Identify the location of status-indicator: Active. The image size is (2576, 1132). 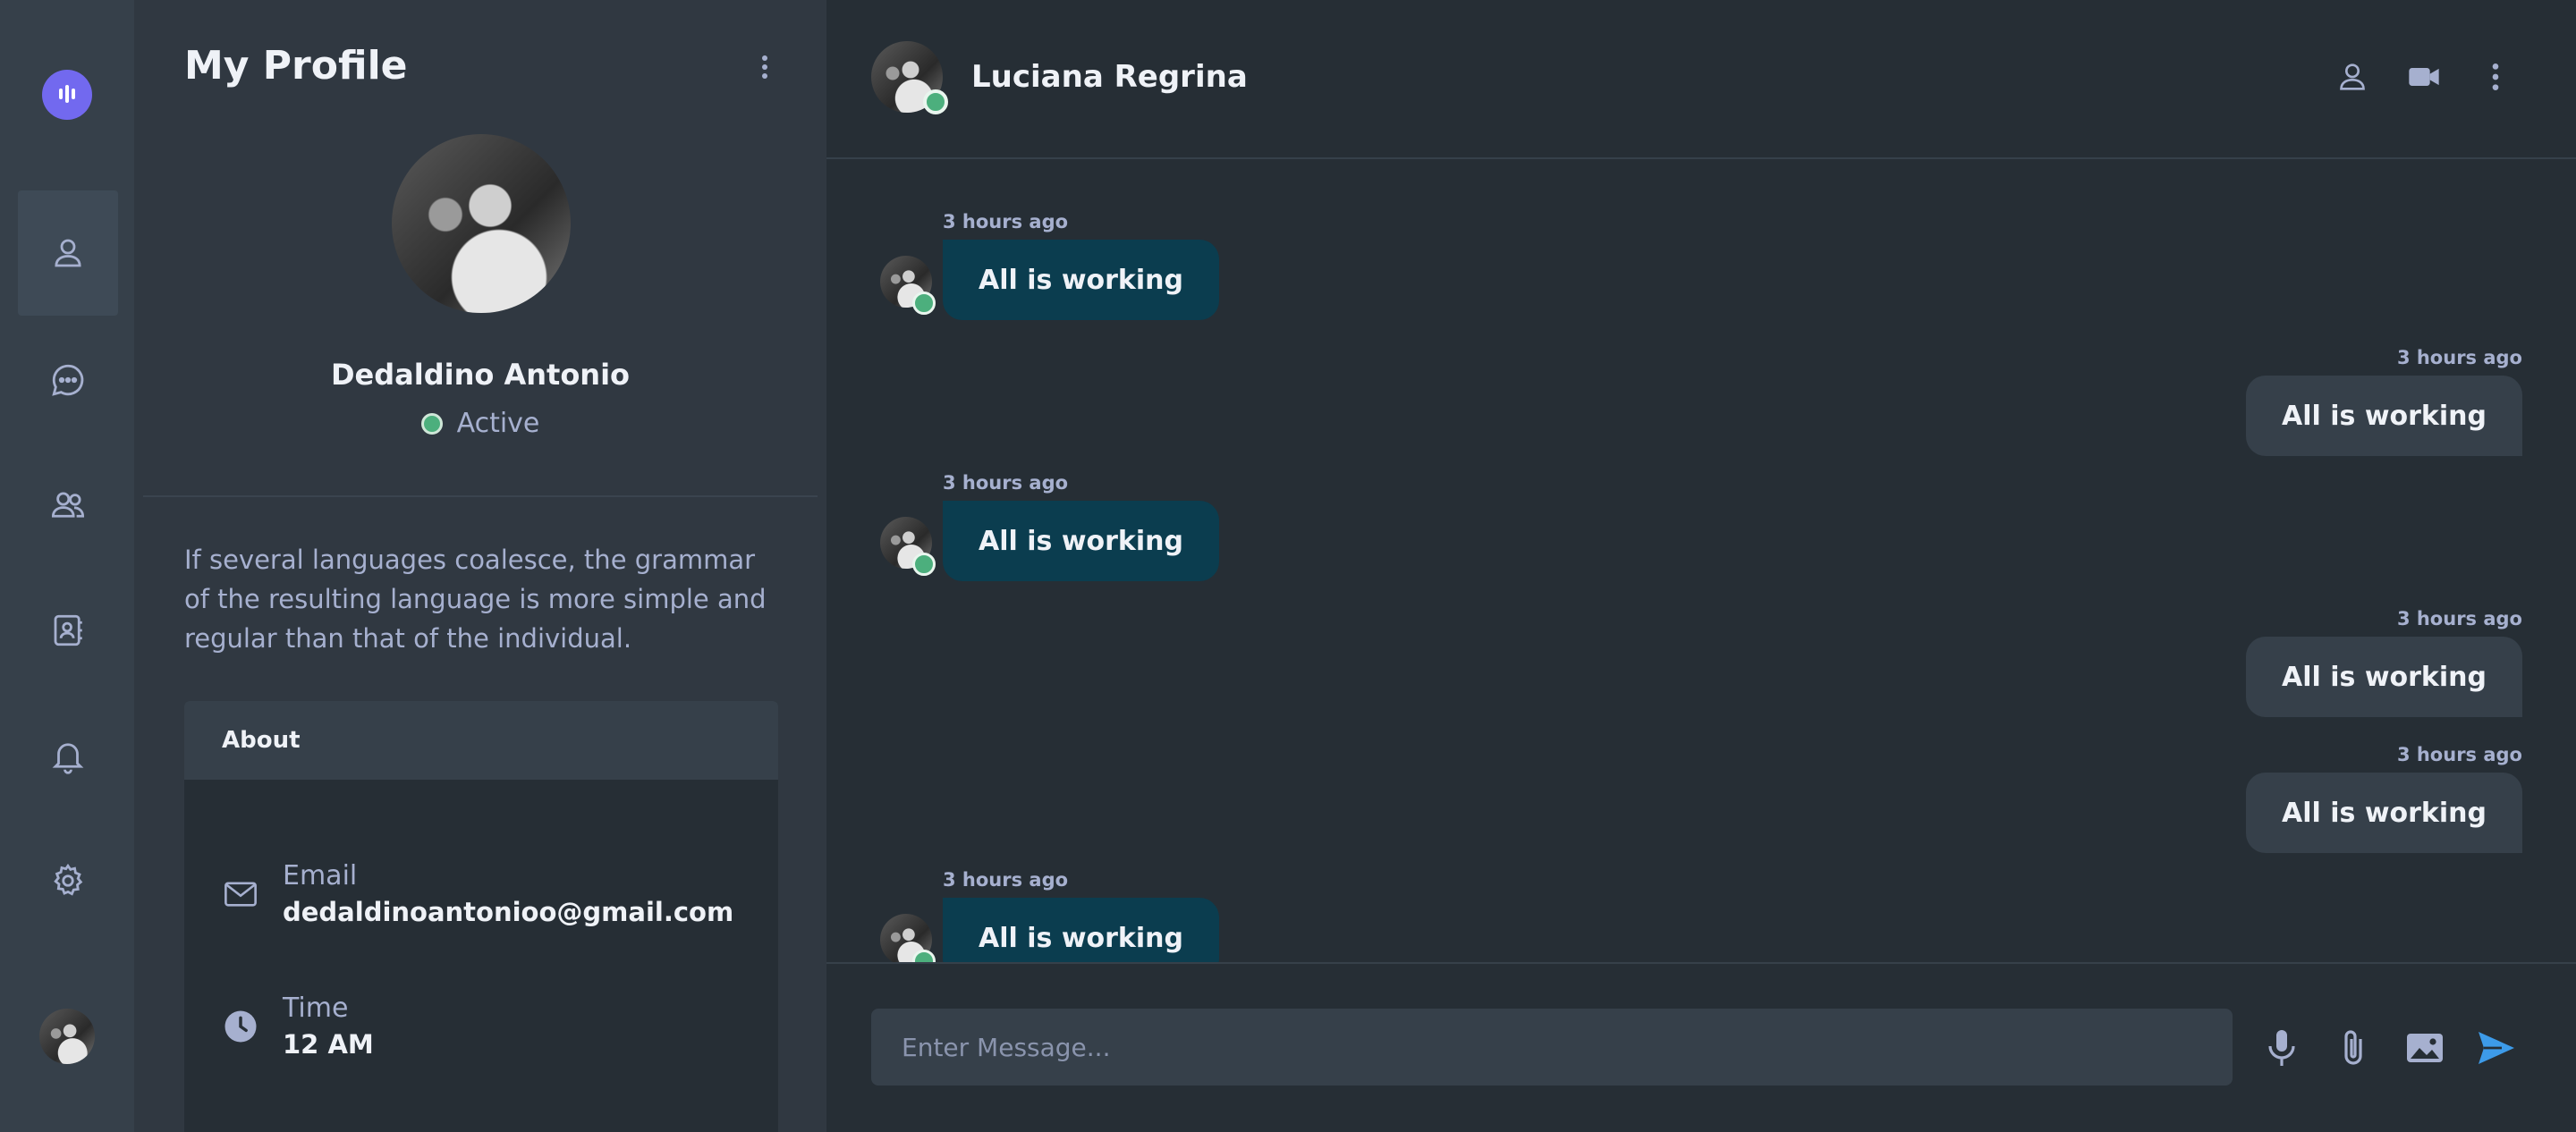
(480, 423).